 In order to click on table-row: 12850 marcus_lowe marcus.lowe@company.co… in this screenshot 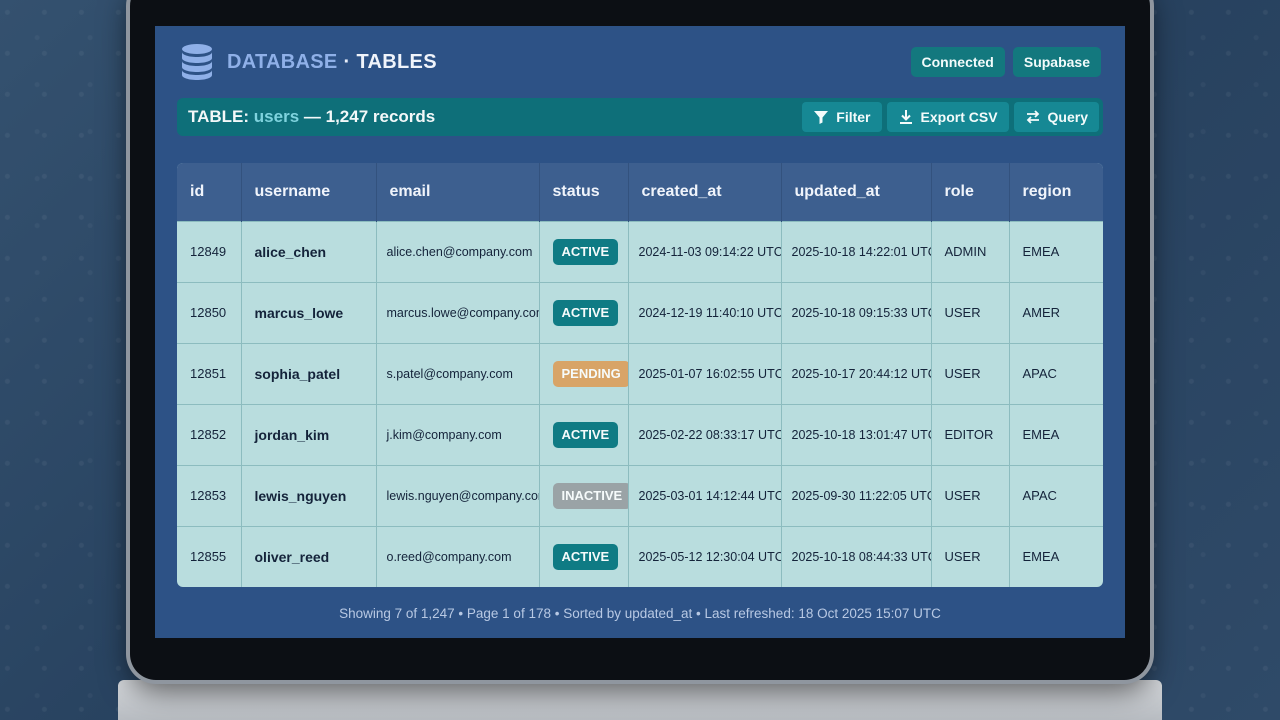, I will do `click(640, 312)`.